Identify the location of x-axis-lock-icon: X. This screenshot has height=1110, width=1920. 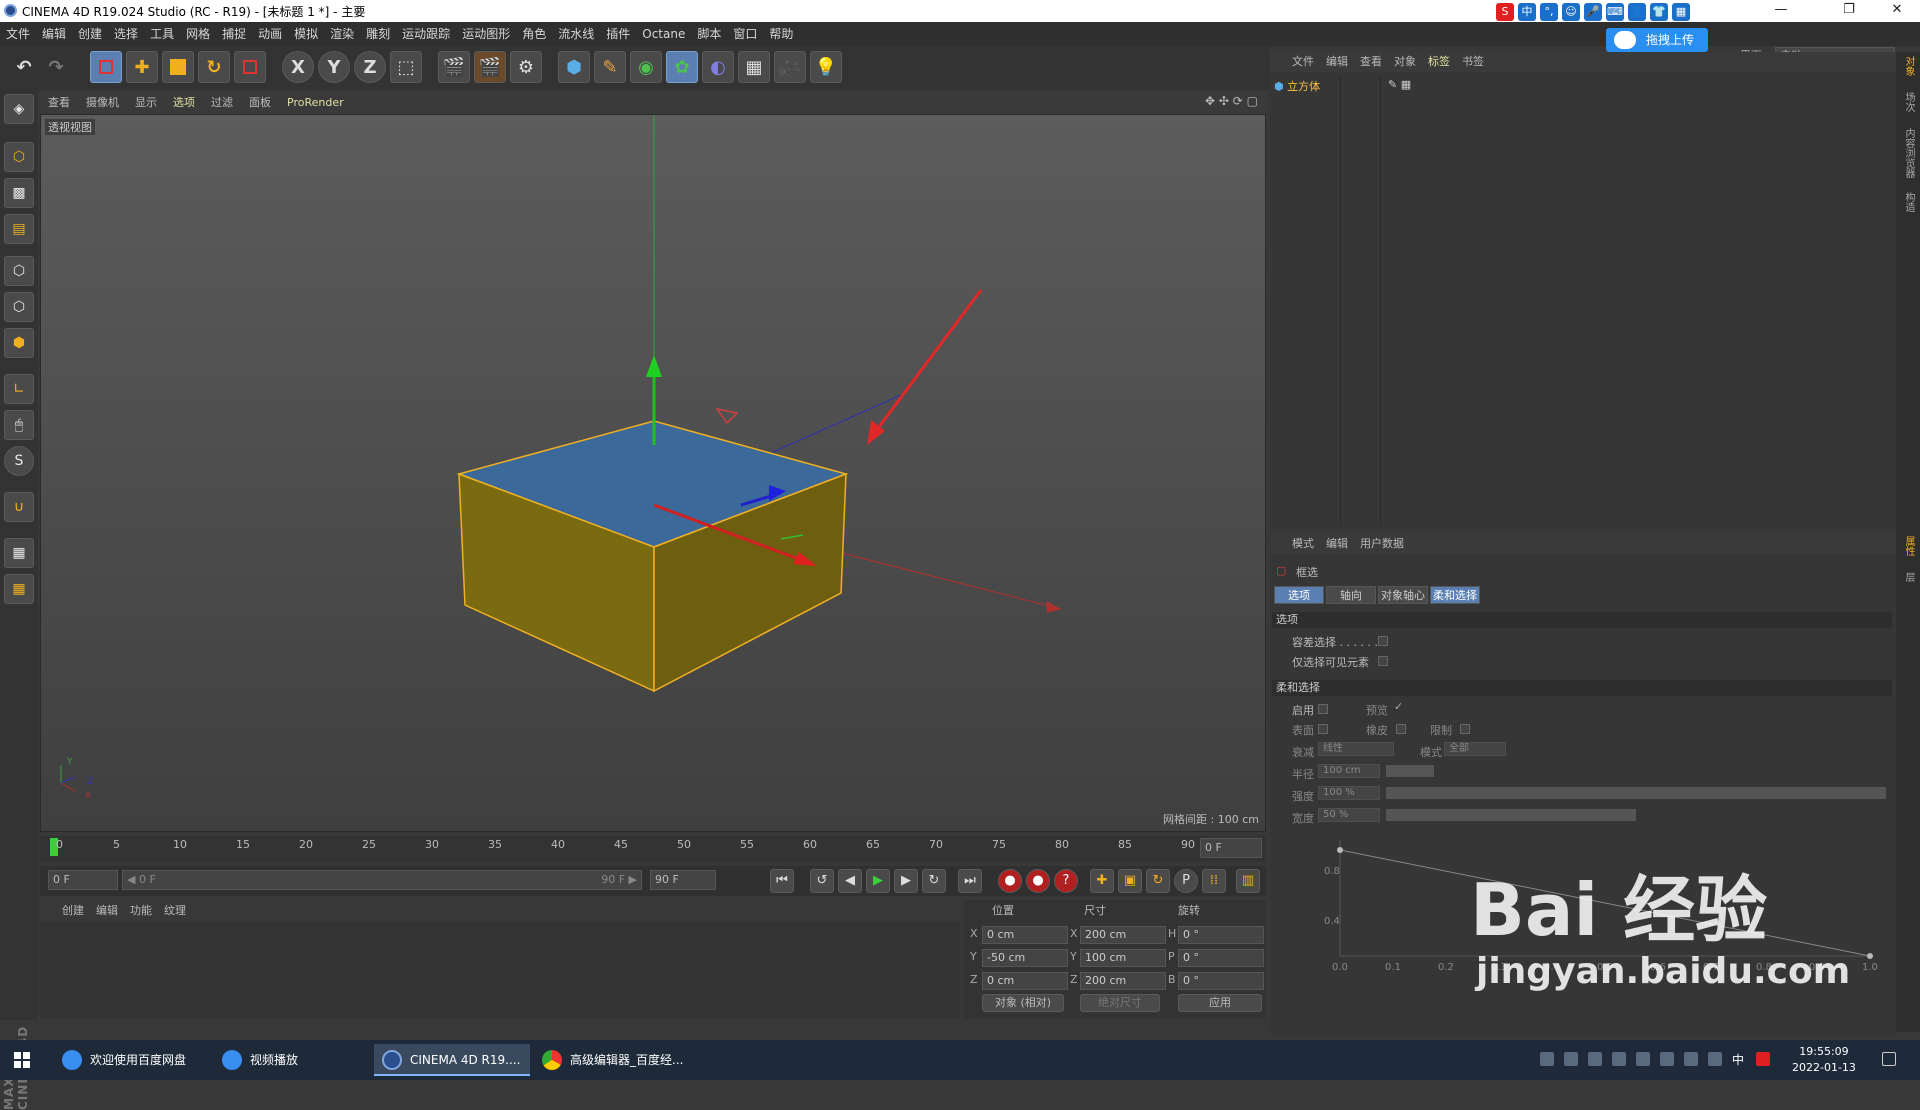
(298, 67).